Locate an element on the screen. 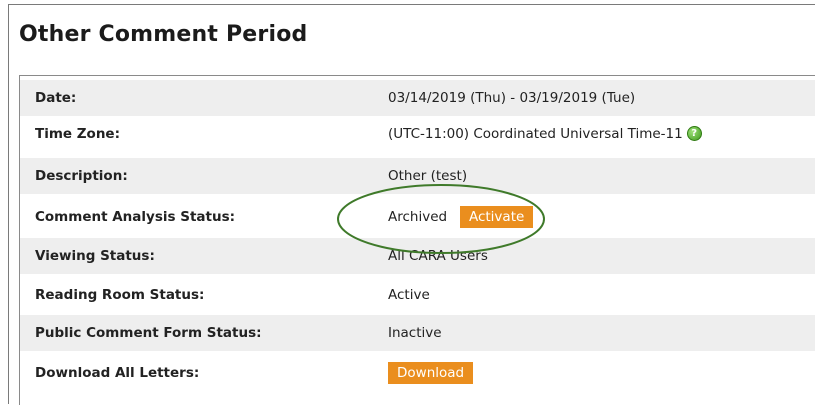 The width and height of the screenshot is (815, 405). help-icon: ? is located at coordinates (694, 133).